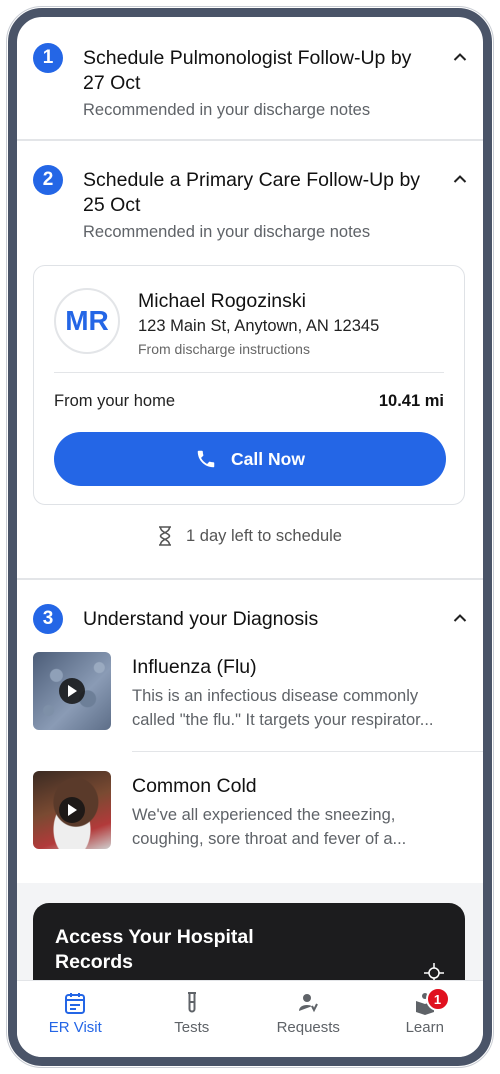  Describe the element at coordinates (264, 535) in the screenshot. I see `deadline-text: 1 day left to schedule` at that location.